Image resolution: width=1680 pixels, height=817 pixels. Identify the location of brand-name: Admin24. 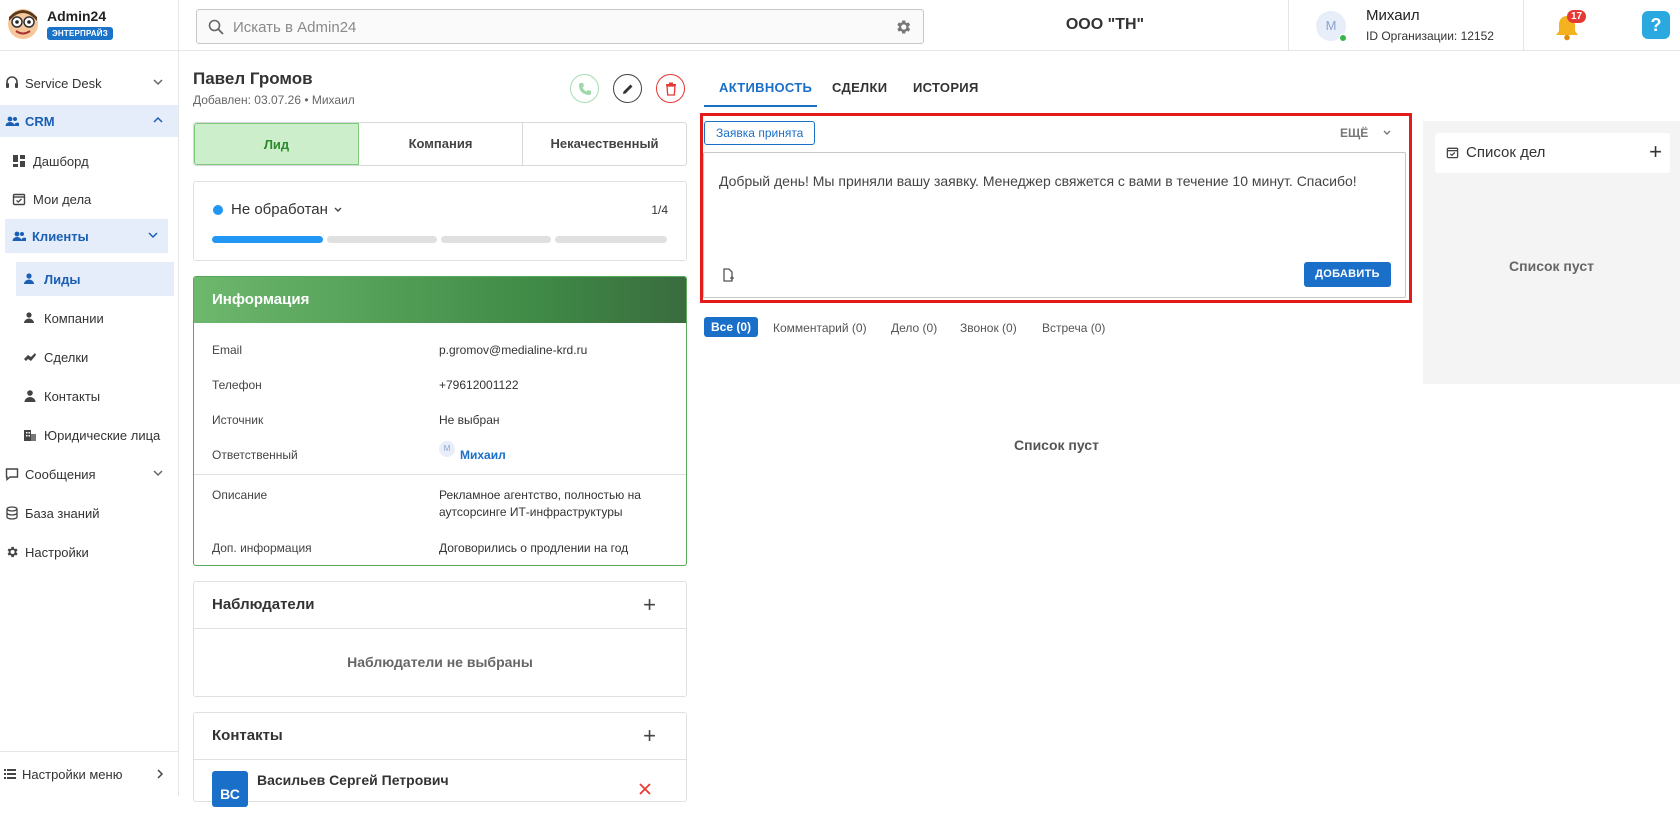
(77, 16).